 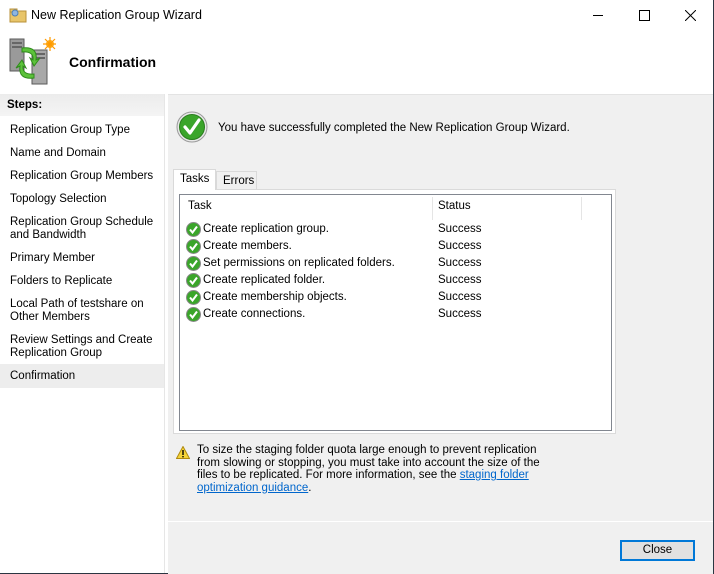 What do you see at coordinates (239, 181) in the screenshot?
I see `tab-label: Errors` at bounding box center [239, 181].